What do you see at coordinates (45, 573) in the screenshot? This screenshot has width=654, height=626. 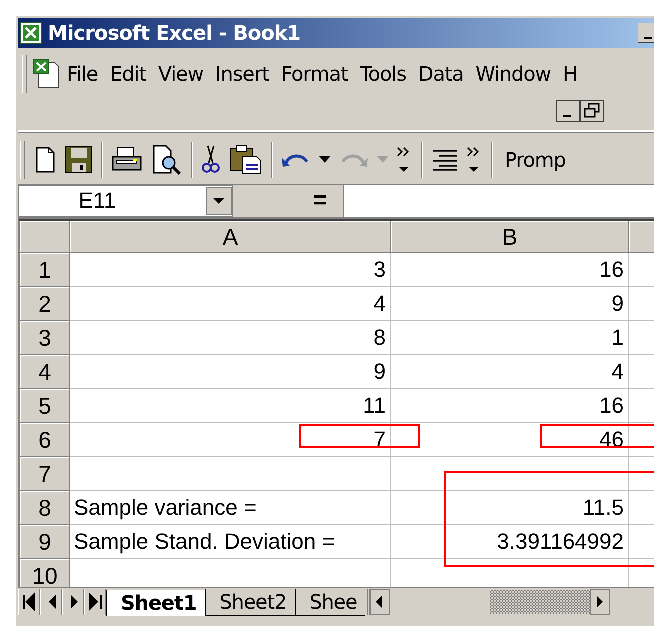 I see `row-header: 10` at bounding box center [45, 573].